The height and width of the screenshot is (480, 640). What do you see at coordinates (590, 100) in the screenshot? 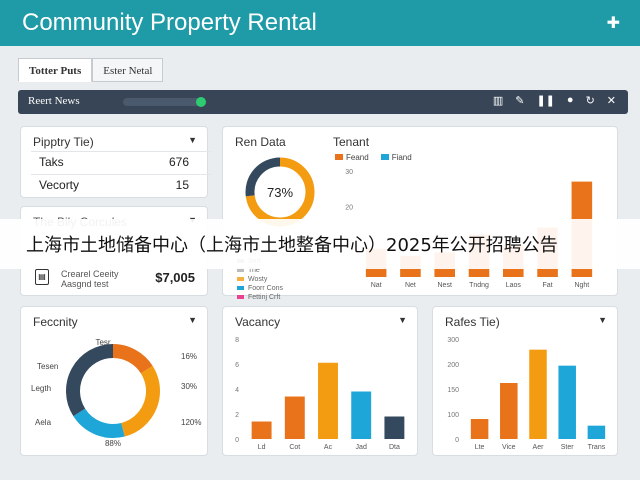
I see `refresh-icon: ↻` at bounding box center [590, 100].